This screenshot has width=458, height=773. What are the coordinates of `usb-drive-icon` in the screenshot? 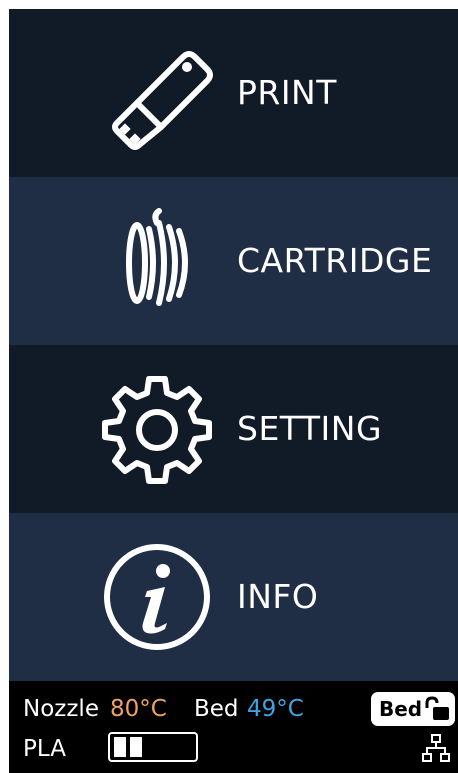 It's located at (162, 100).